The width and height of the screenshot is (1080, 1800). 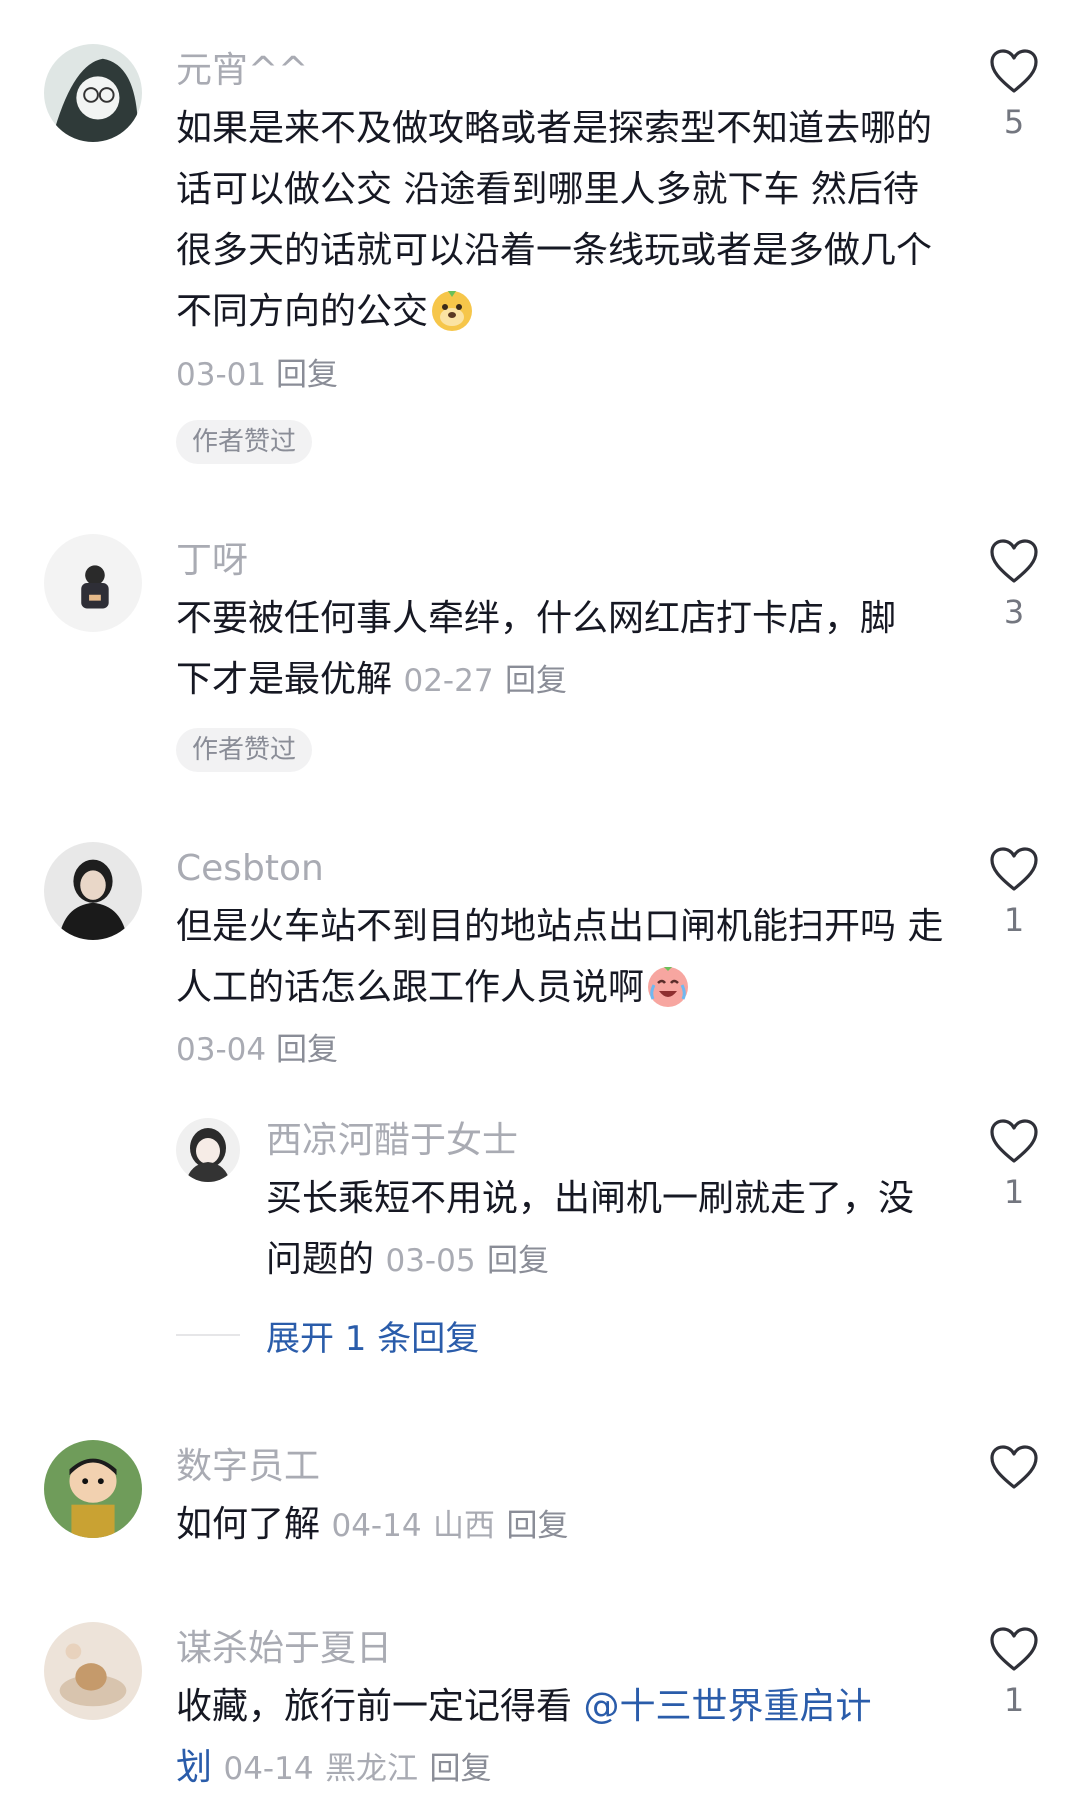 What do you see at coordinates (464, 1526) in the screenshot?
I see `comment-location: 山西` at bounding box center [464, 1526].